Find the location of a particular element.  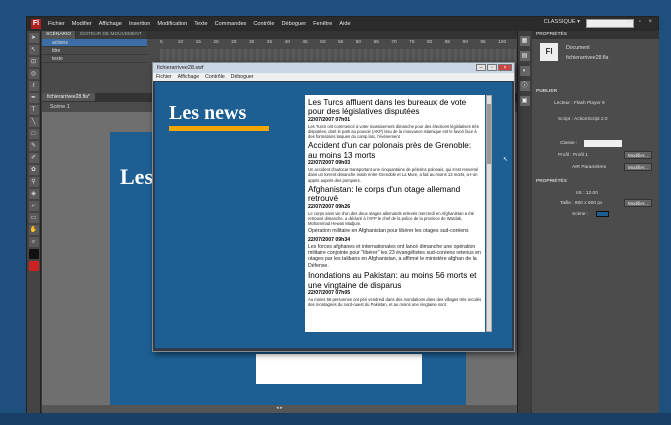

rectangle-tool-icon: □ is located at coordinates (33, 134).